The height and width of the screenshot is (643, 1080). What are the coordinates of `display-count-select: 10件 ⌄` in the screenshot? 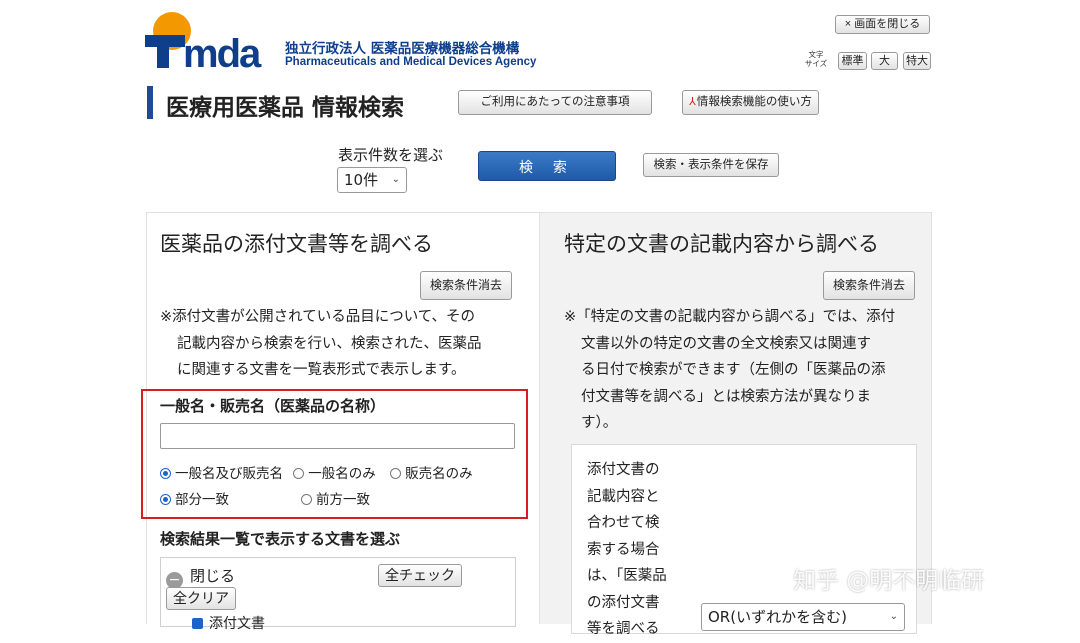 It's located at (372, 180).